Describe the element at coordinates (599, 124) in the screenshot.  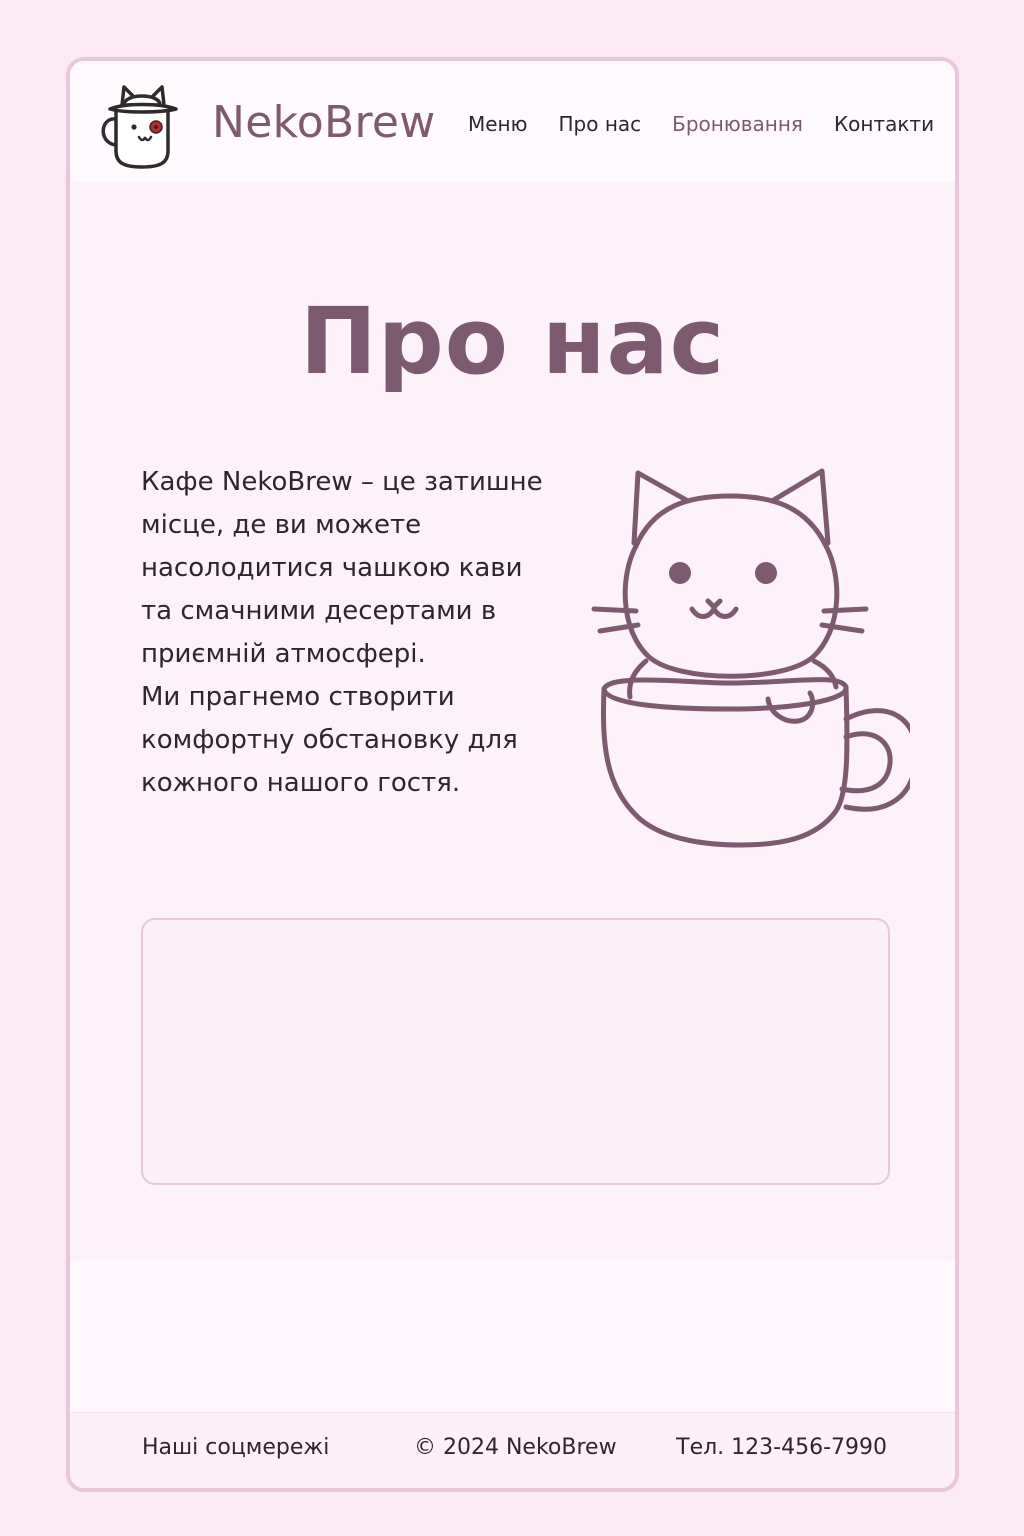
I see `nav-about: Про нас` at that location.